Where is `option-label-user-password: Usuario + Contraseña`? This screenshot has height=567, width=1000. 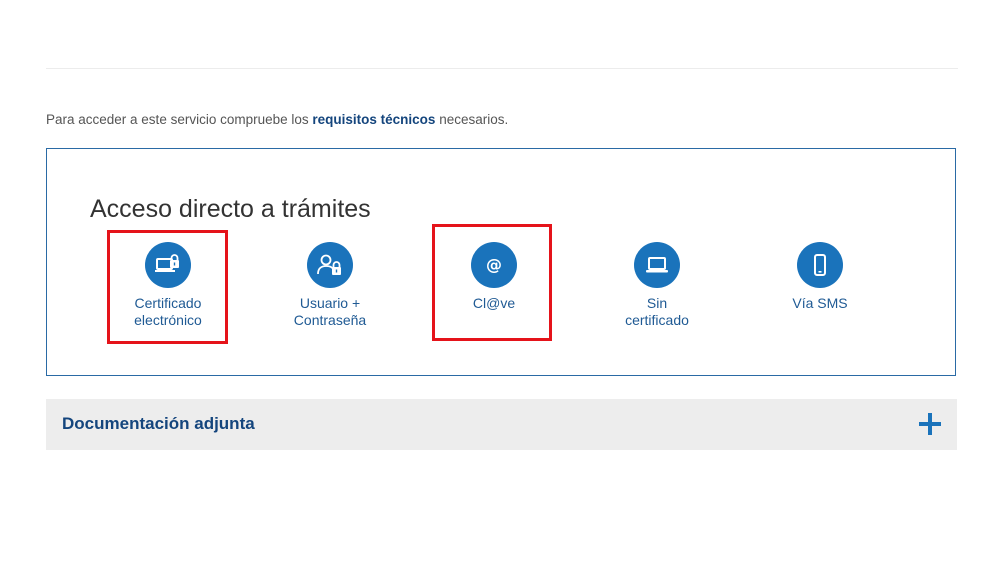
option-label-user-password: Usuario + Contraseña is located at coordinates (330, 311).